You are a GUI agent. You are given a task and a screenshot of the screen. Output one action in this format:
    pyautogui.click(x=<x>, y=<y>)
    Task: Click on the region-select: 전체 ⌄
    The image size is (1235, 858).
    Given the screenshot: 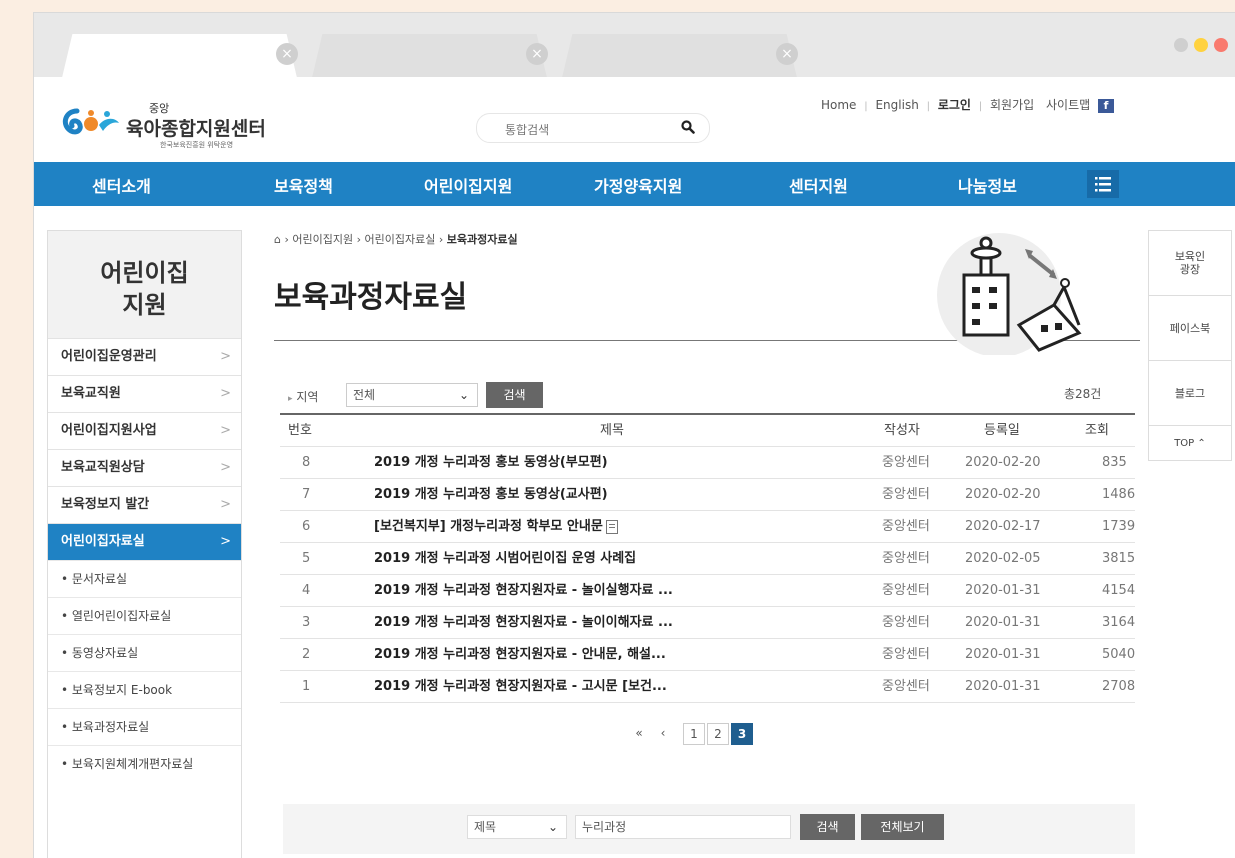 What is the action you would take?
    pyautogui.click(x=412, y=395)
    